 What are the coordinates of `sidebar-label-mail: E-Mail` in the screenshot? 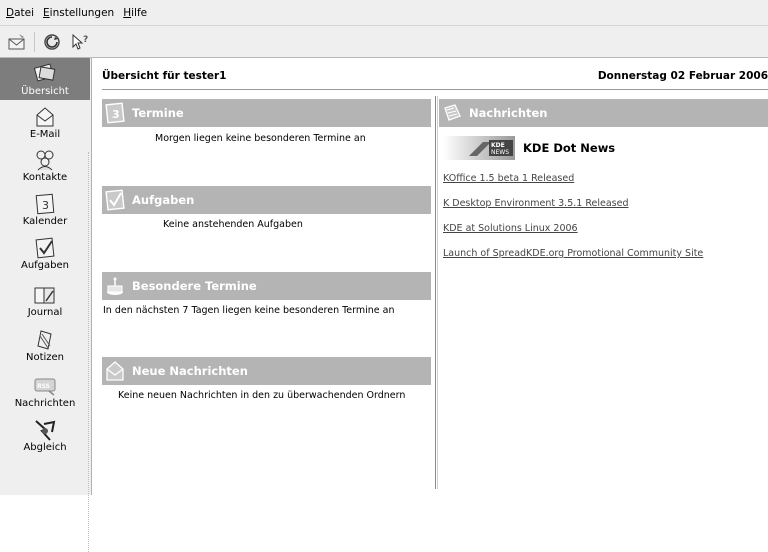 It's located at (45, 134).